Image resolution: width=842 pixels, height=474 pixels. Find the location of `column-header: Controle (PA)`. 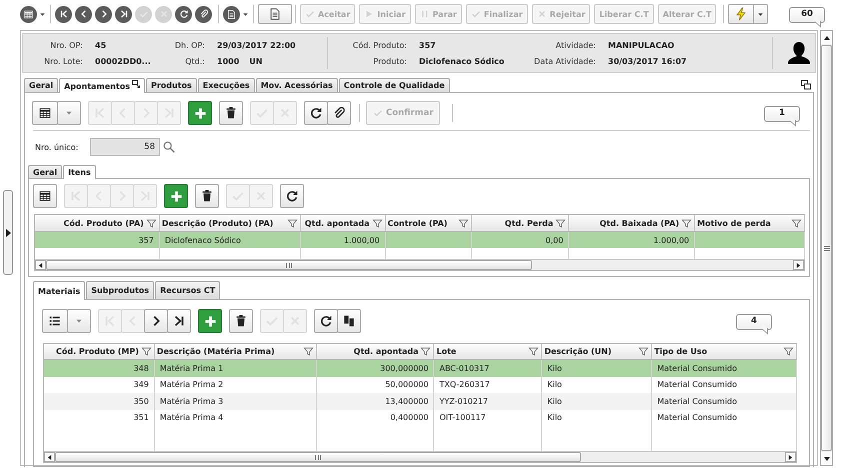

column-header: Controle (PA) is located at coordinates (422, 223).